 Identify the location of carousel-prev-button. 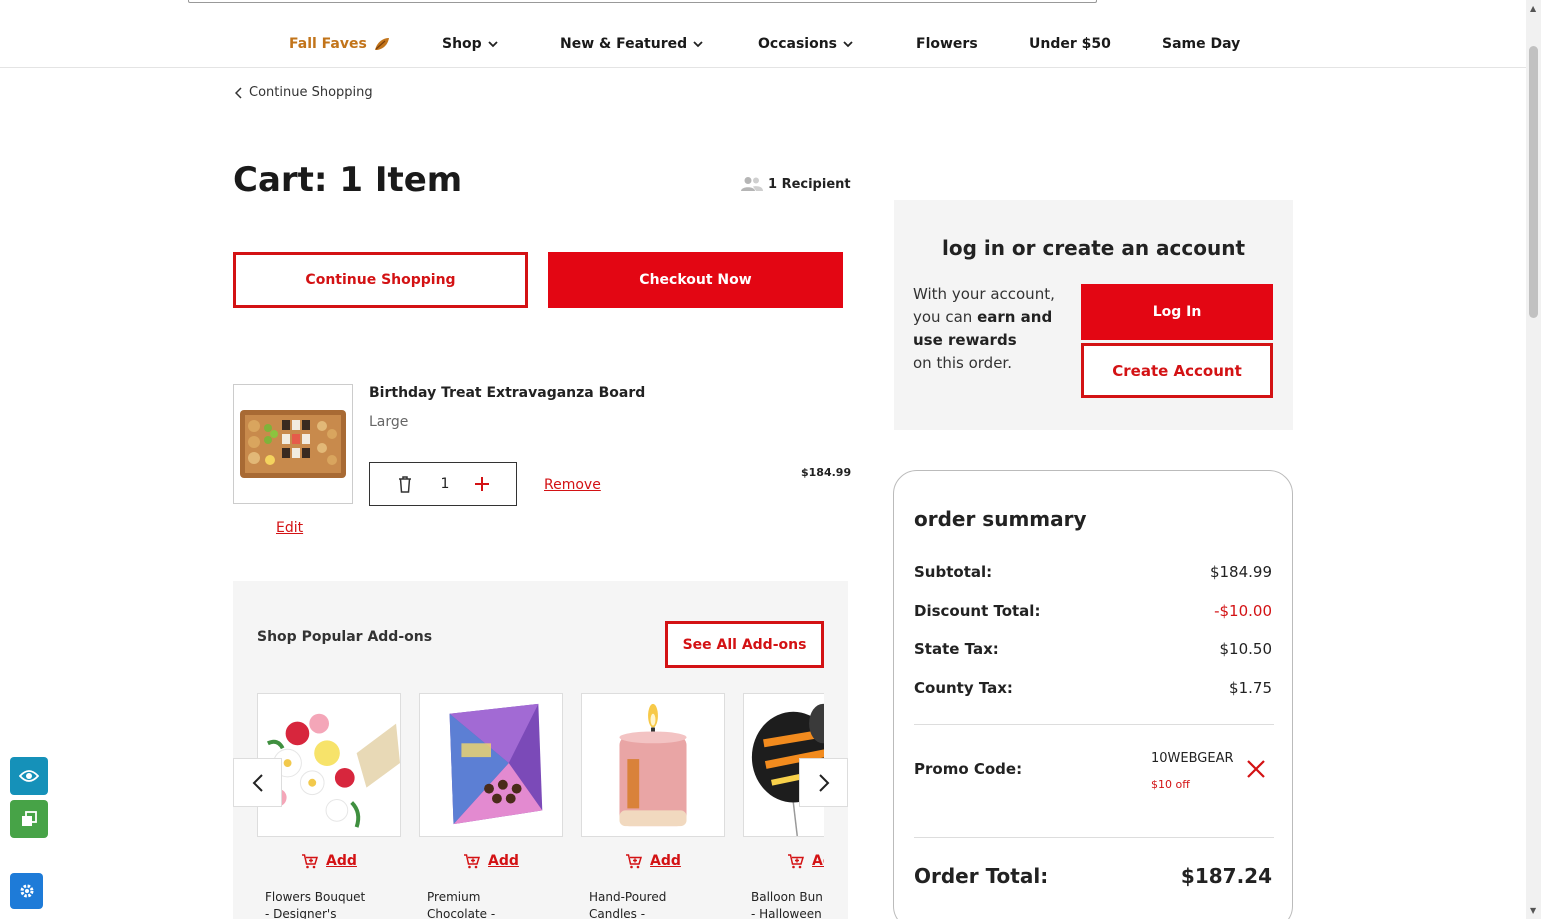
(257, 782).